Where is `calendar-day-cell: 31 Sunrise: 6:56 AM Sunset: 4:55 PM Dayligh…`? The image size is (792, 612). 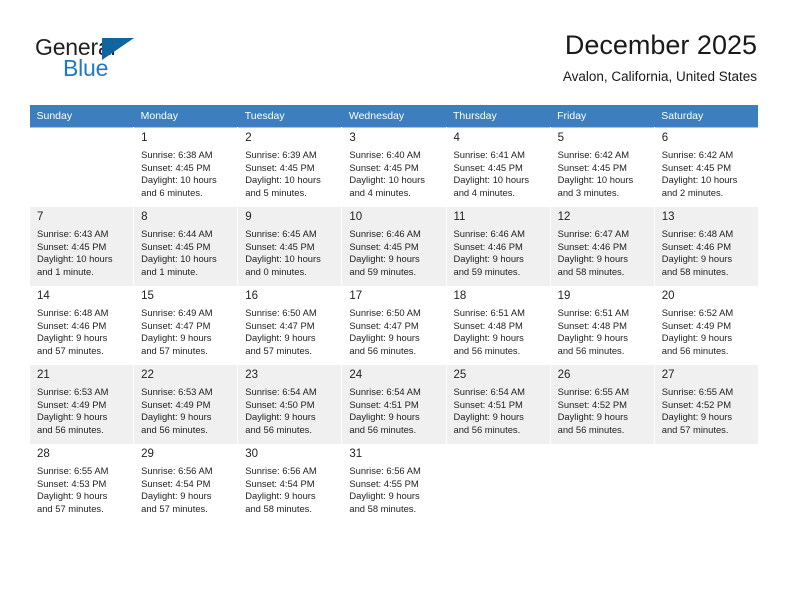 calendar-day-cell: 31 Sunrise: 6:56 AM Sunset: 4:55 PM Dayligh… is located at coordinates (394, 483).